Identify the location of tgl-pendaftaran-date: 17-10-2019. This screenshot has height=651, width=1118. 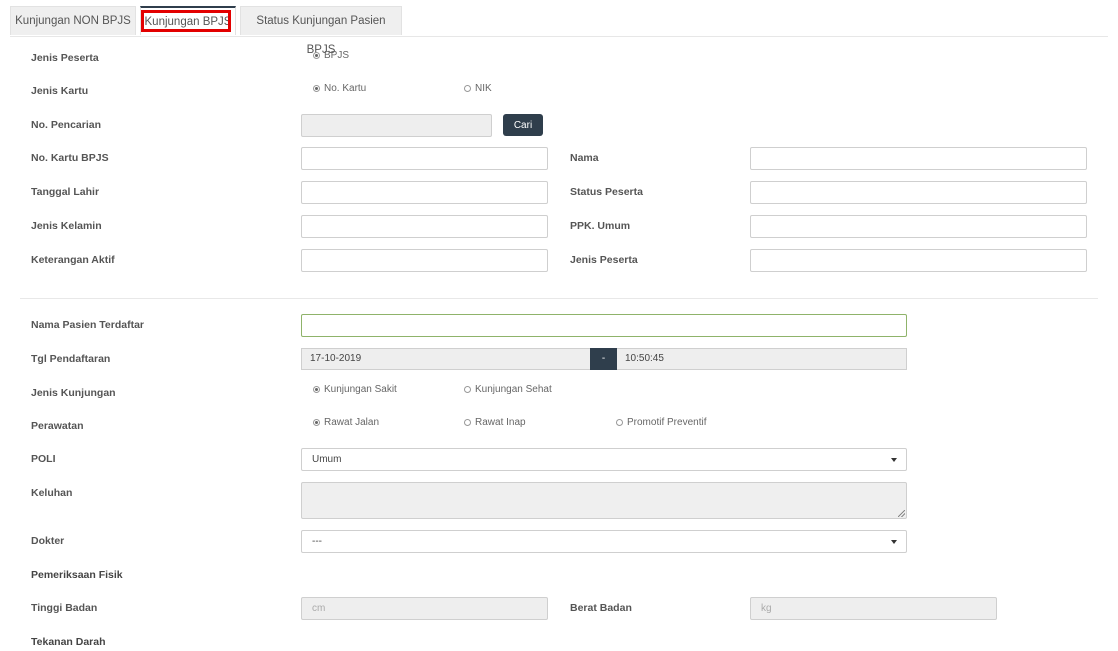
(445, 359).